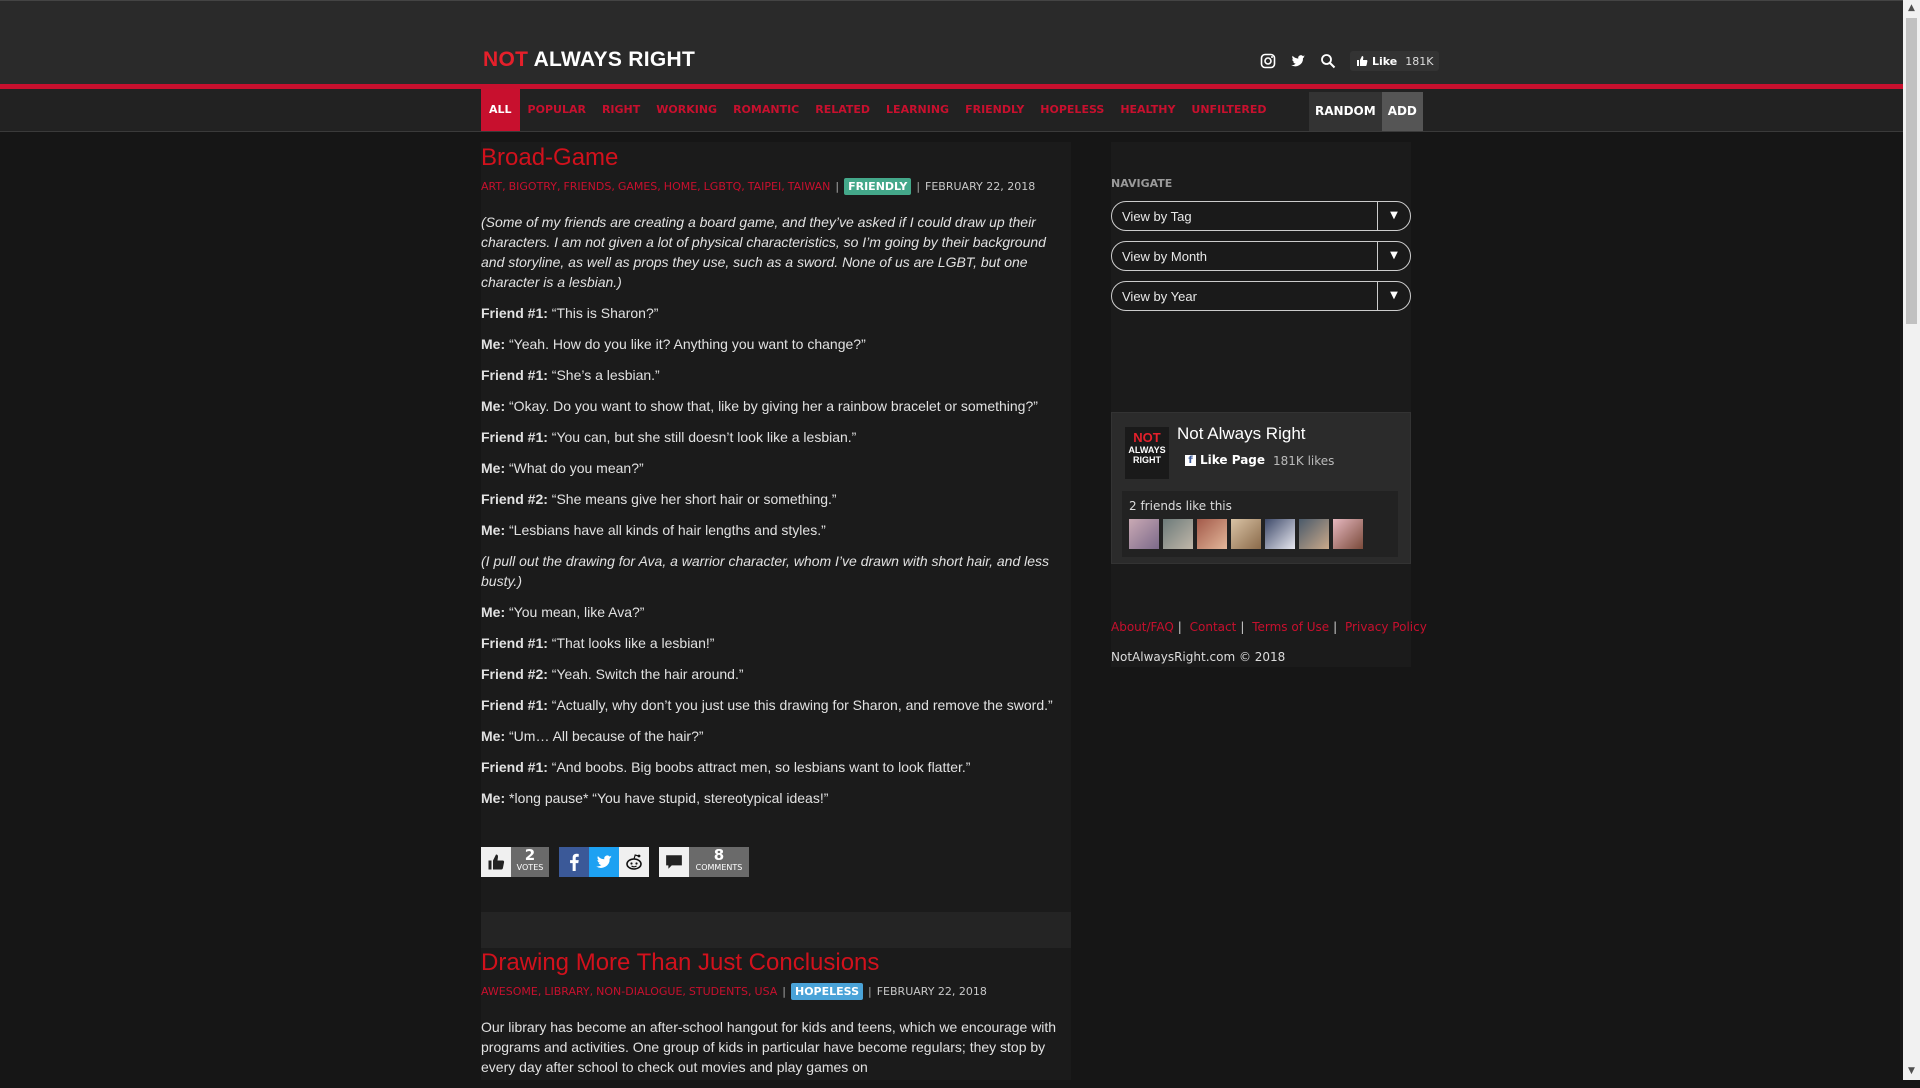  Describe the element at coordinates (1072, 110) in the screenshot. I see `tab-hopeless: HOPELESS` at that location.